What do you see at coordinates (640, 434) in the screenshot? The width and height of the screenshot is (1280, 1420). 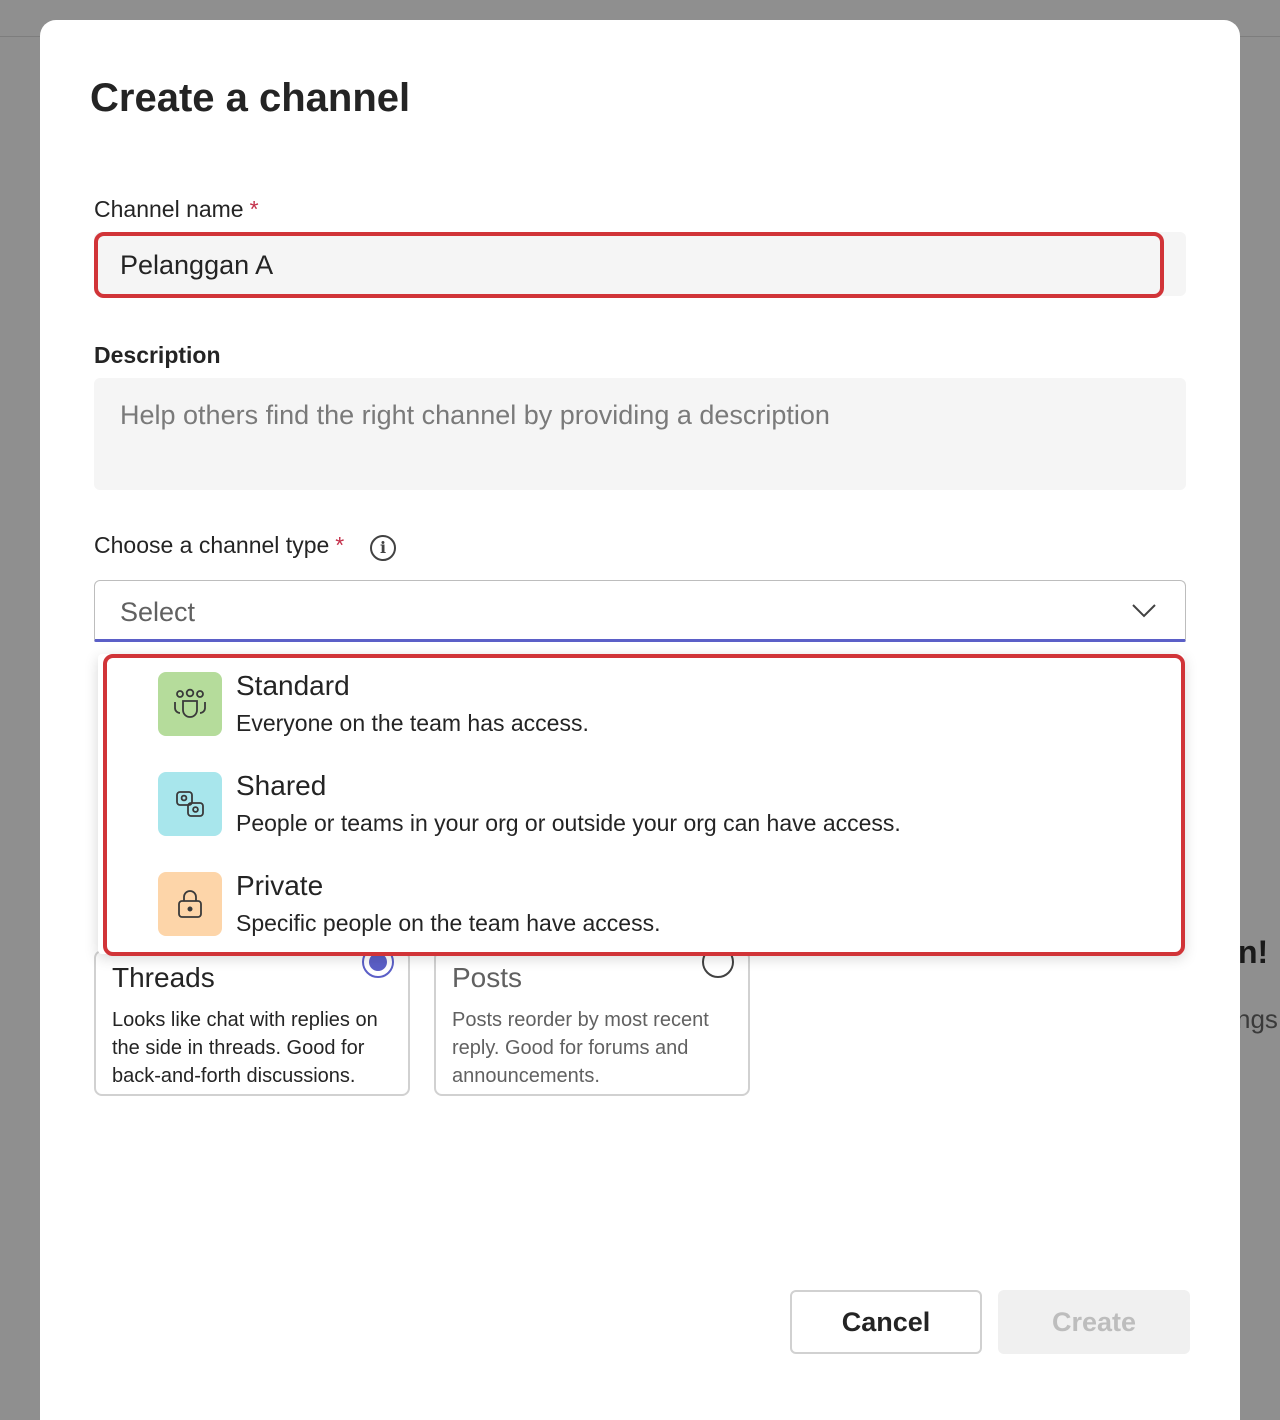 I see `description-textarea` at bounding box center [640, 434].